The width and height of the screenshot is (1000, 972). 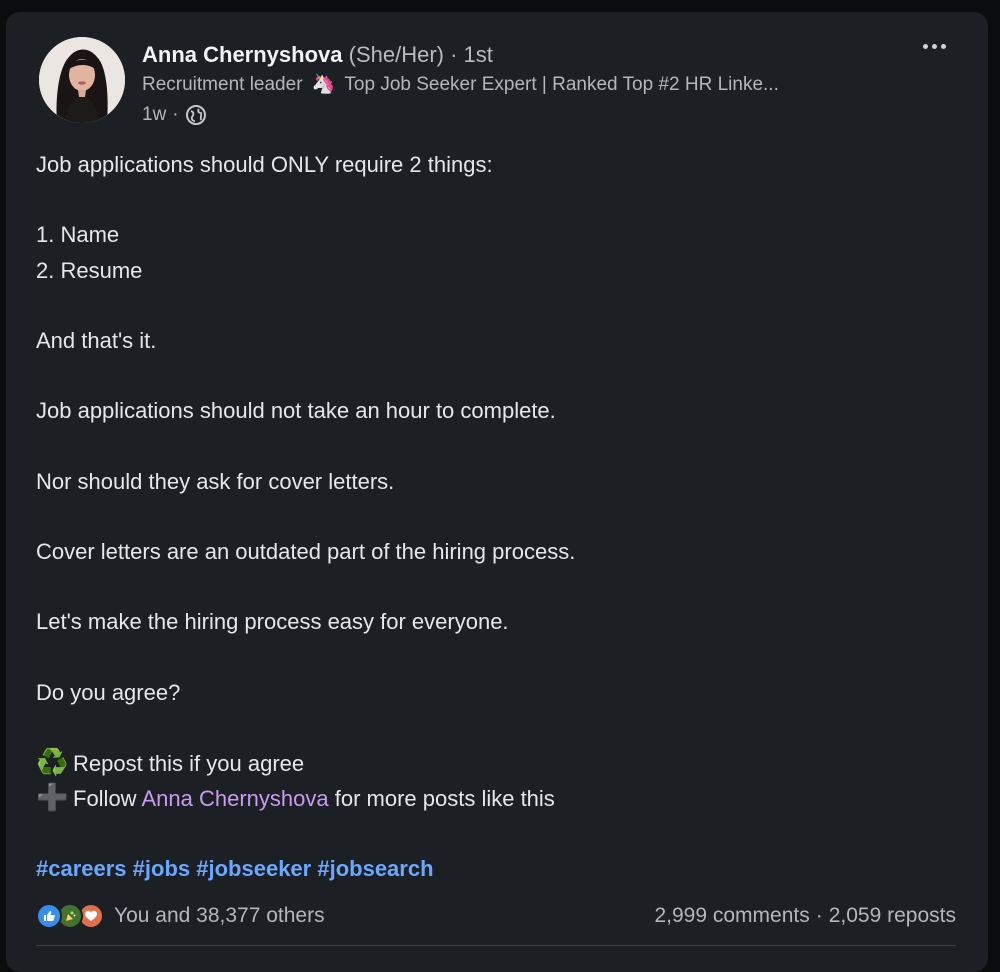 What do you see at coordinates (78, 235) in the screenshot?
I see `post-text-line: 1. Name` at bounding box center [78, 235].